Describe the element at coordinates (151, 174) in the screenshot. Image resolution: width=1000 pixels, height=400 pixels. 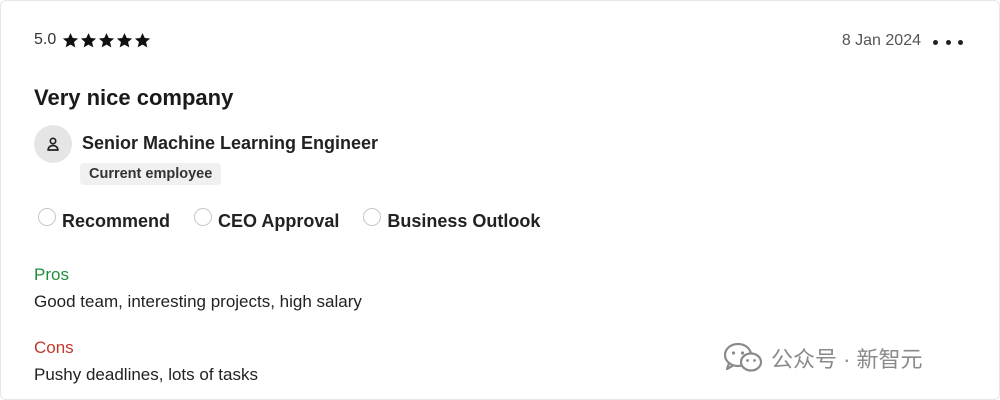
I see `employment-status-badge: Current employee` at that location.